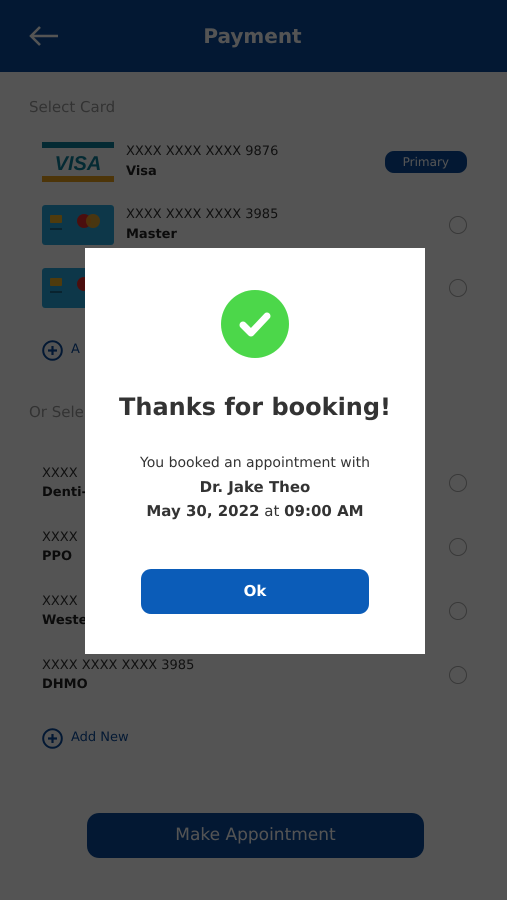  Describe the element at coordinates (57, 557) in the screenshot. I see `plan-name: PPO` at that location.